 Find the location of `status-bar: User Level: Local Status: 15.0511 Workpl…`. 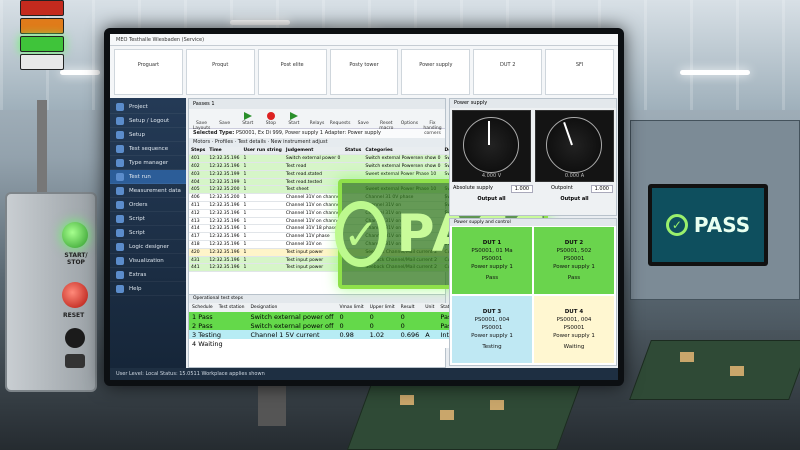

status-bar: User Level: Local Status: 15.0511 Workpl… is located at coordinates (364, 374).